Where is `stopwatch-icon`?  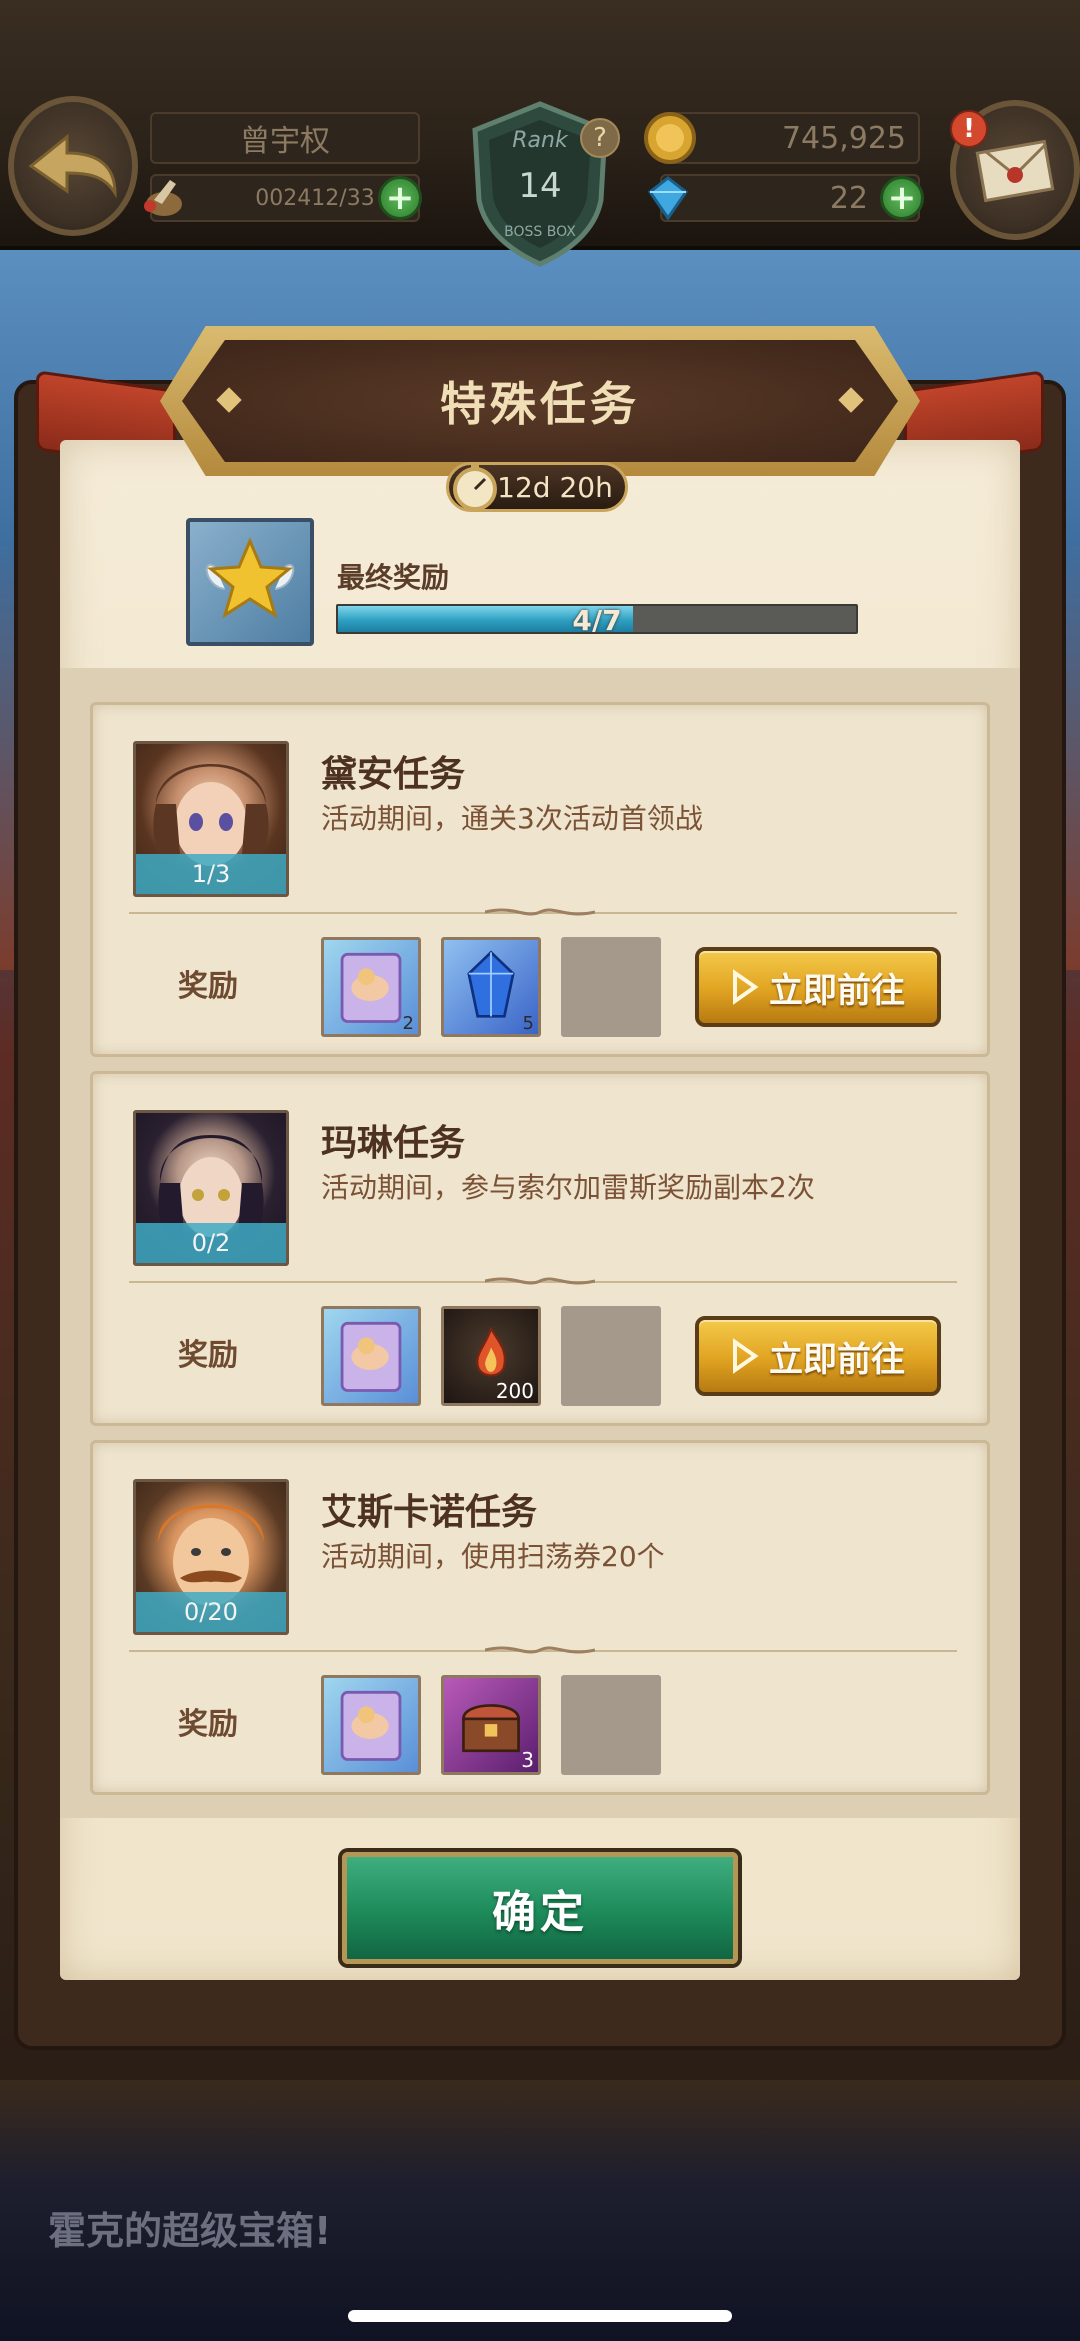
stopwatch-icon is located at coordinates (475, 487).